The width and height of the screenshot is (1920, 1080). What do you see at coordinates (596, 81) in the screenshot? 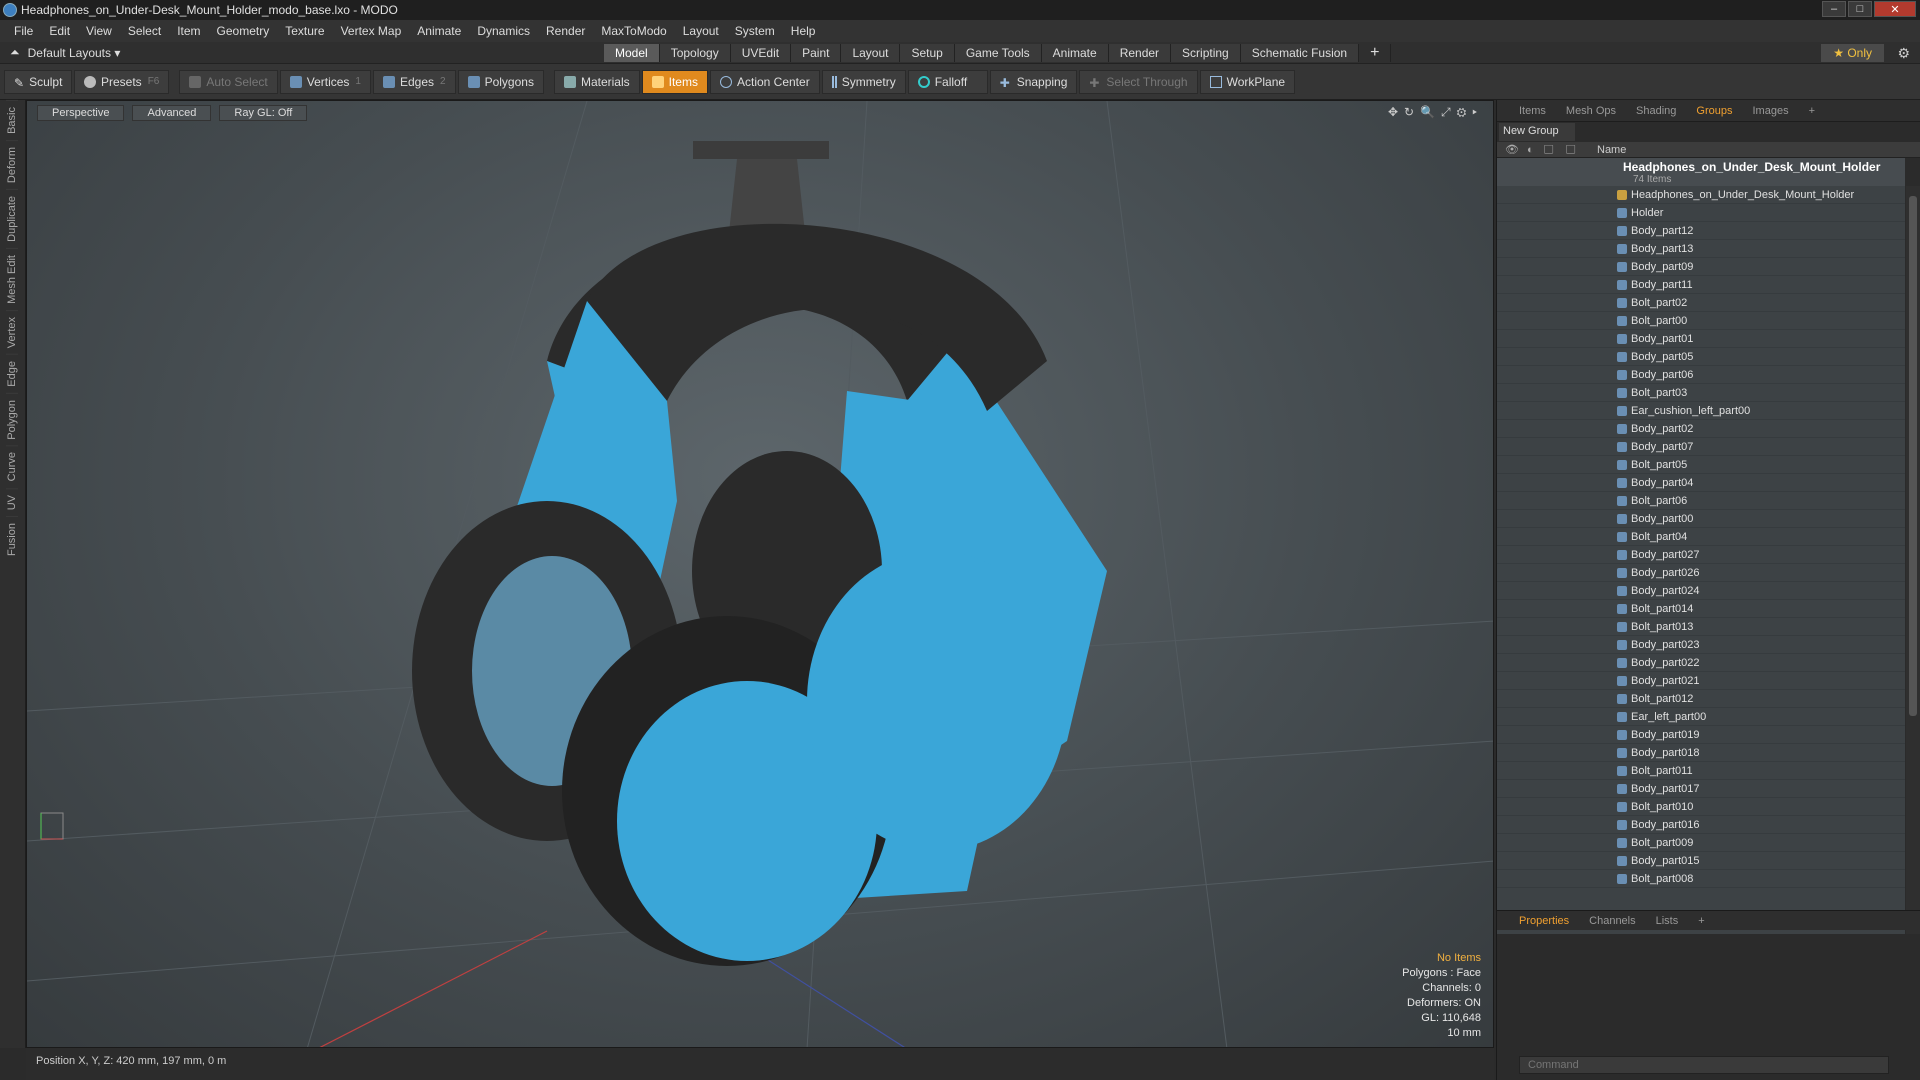
I see `materials-button: Materials` at bounding box center [596, 81].